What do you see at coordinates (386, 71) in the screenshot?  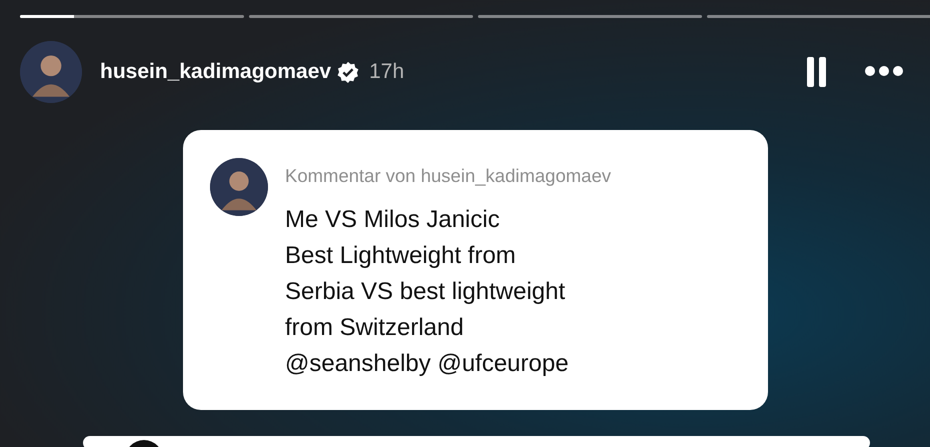 I see `post-time: 17h` at bounding box center [386, 71].